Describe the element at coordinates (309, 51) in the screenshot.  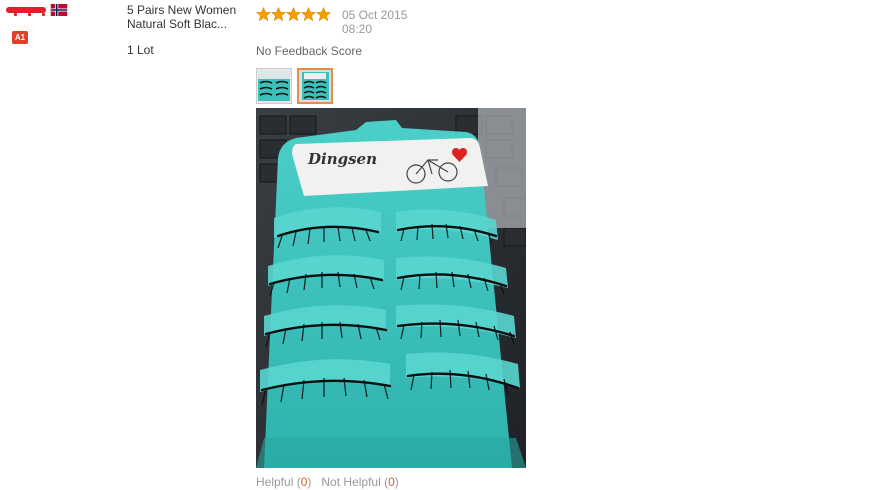
I see `feedback-score: No Feedback Score` at that location.